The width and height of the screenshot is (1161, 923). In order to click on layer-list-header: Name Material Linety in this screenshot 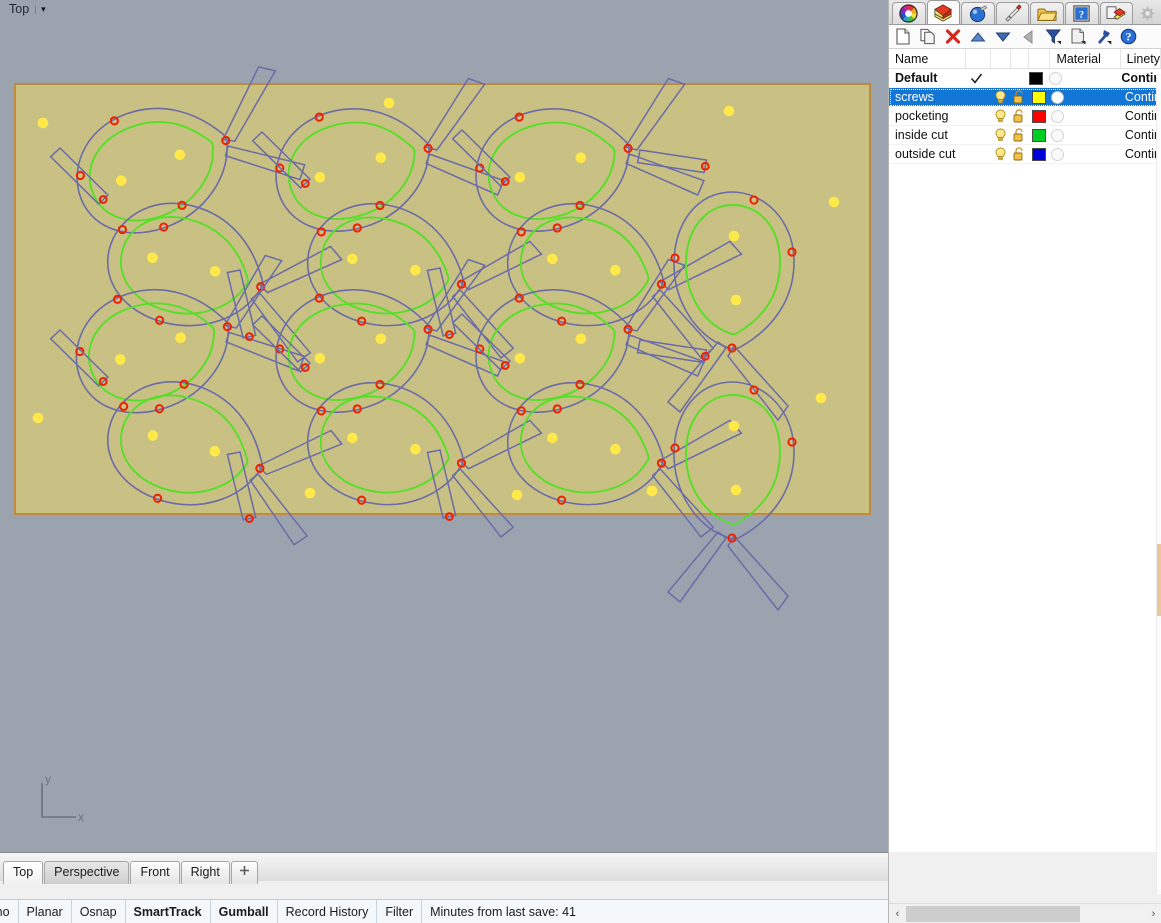, I will do `click(1025, 59)`.